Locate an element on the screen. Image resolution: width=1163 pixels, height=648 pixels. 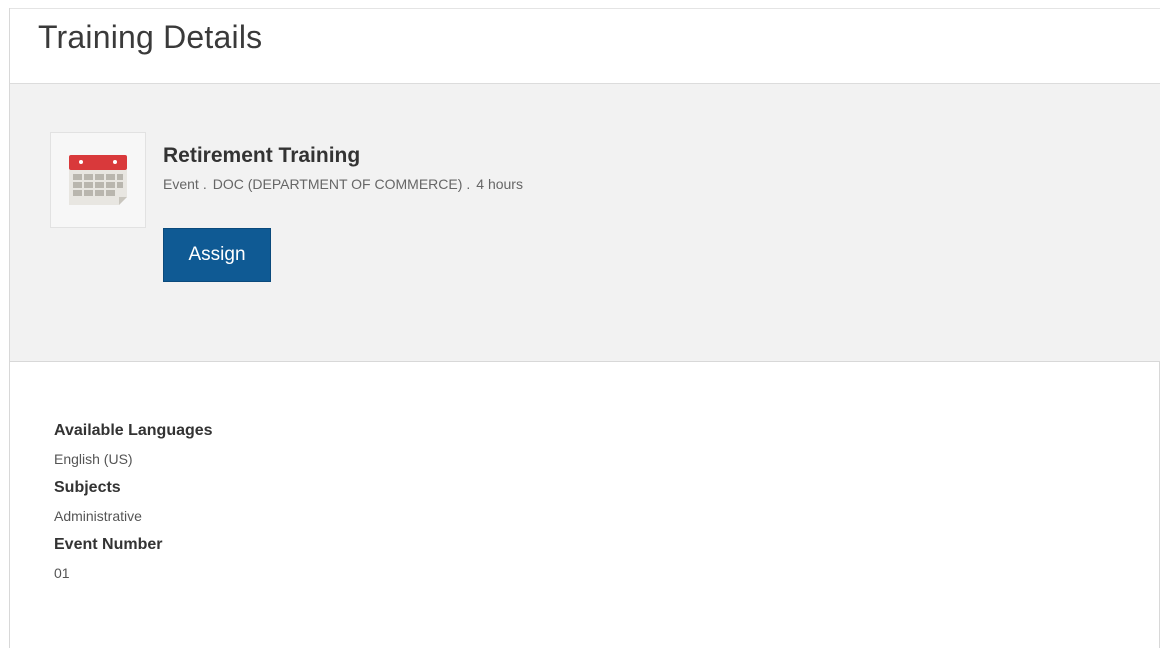
course-thumbnail is located at coordinates (98, 180).